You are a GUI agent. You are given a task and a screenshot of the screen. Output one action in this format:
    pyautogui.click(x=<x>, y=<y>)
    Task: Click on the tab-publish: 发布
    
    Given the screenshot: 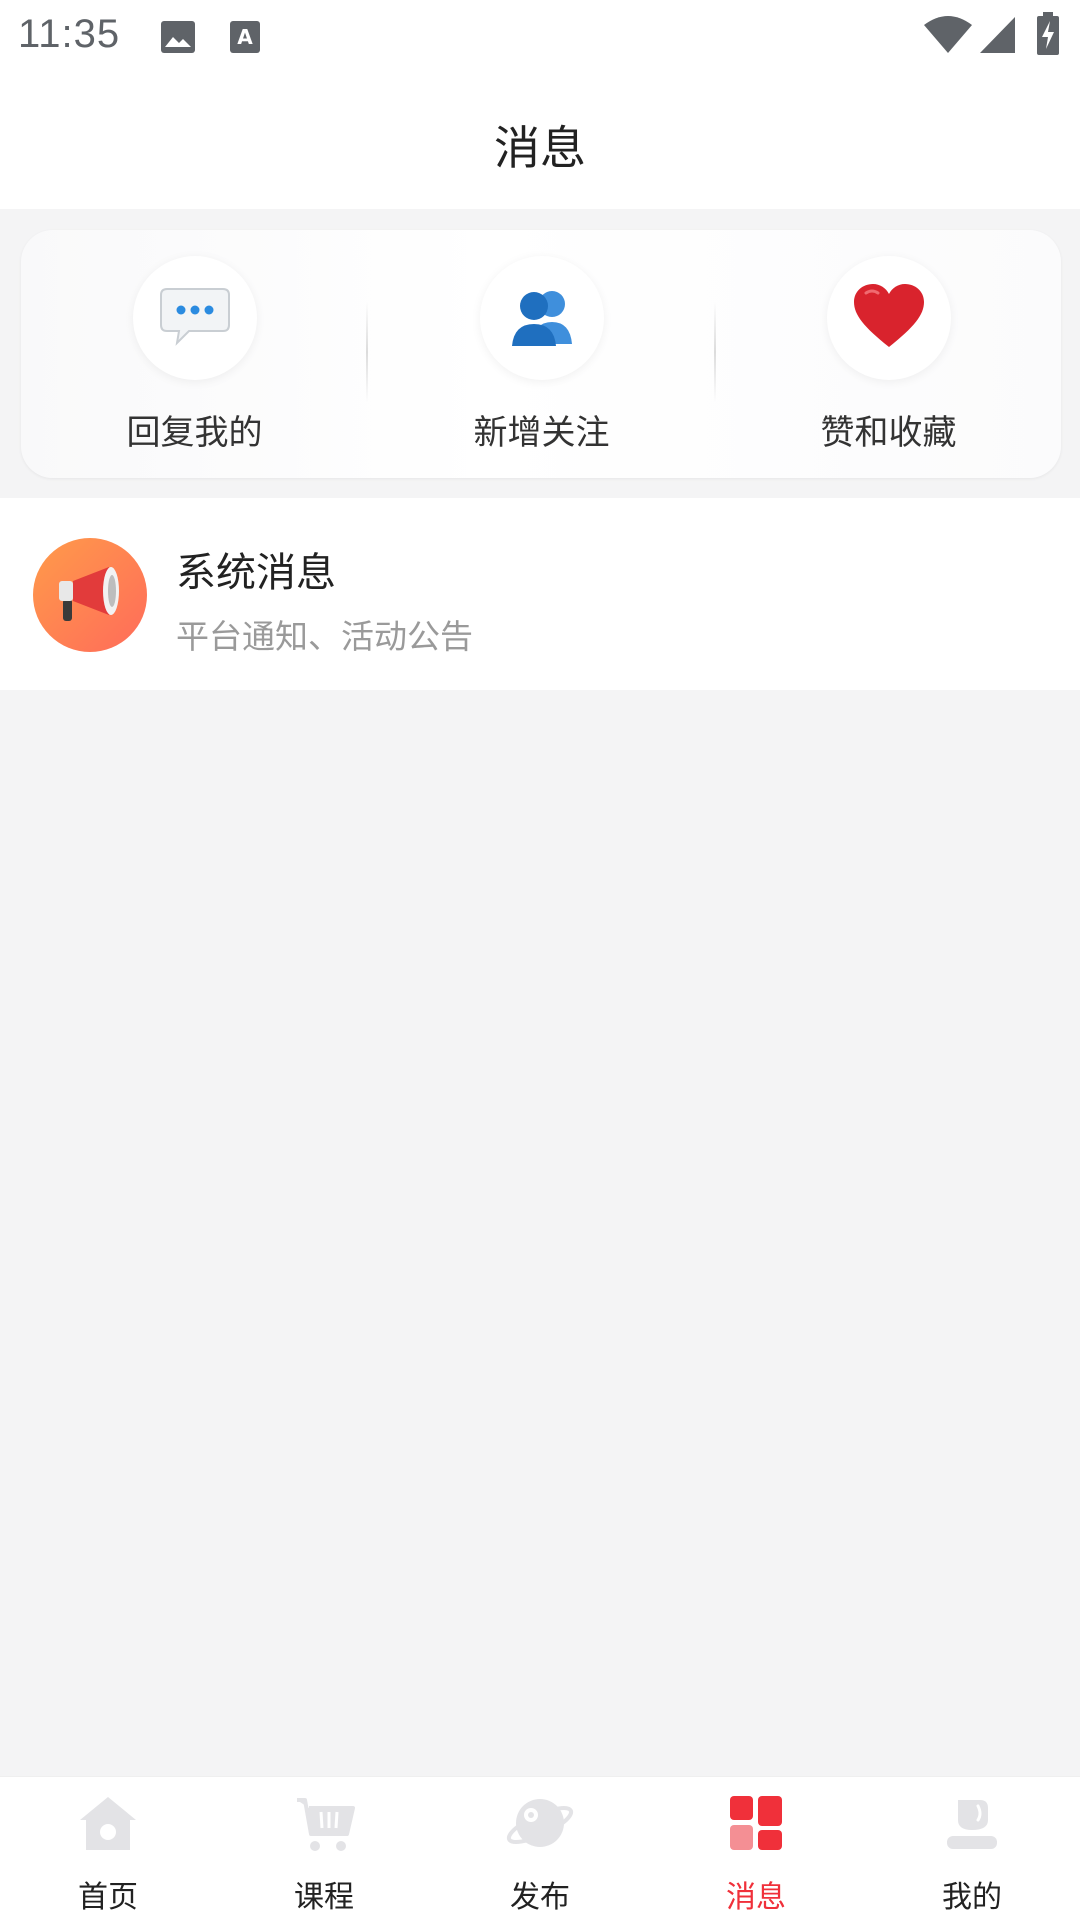 What is the action you would take?
    pyautogui.click(x=540, y=1849)
    